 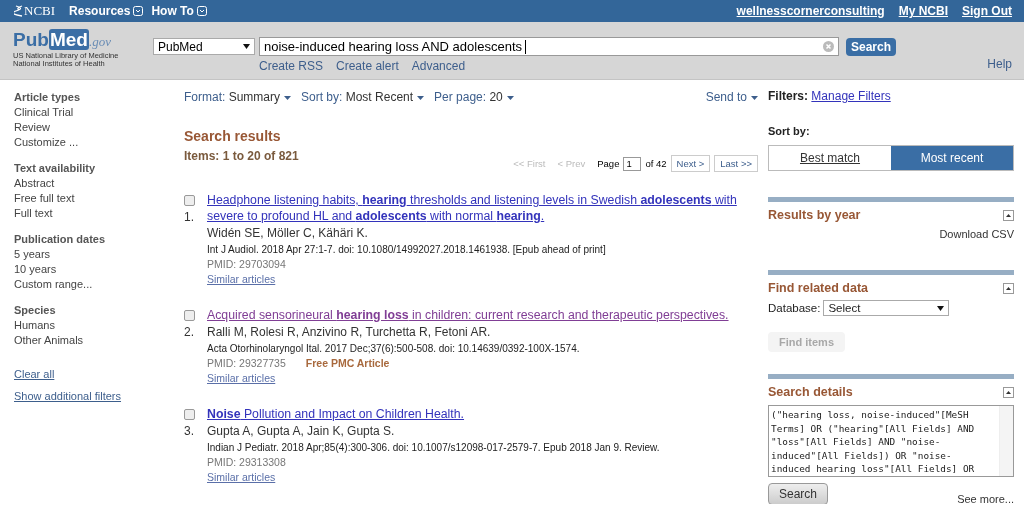 What do you see at coordinates (301, 431) in the screenshot?
I see `article-authors: Gupta A, Gupta A, Jain K, Gupta S.` at bounding box center [301, 431].